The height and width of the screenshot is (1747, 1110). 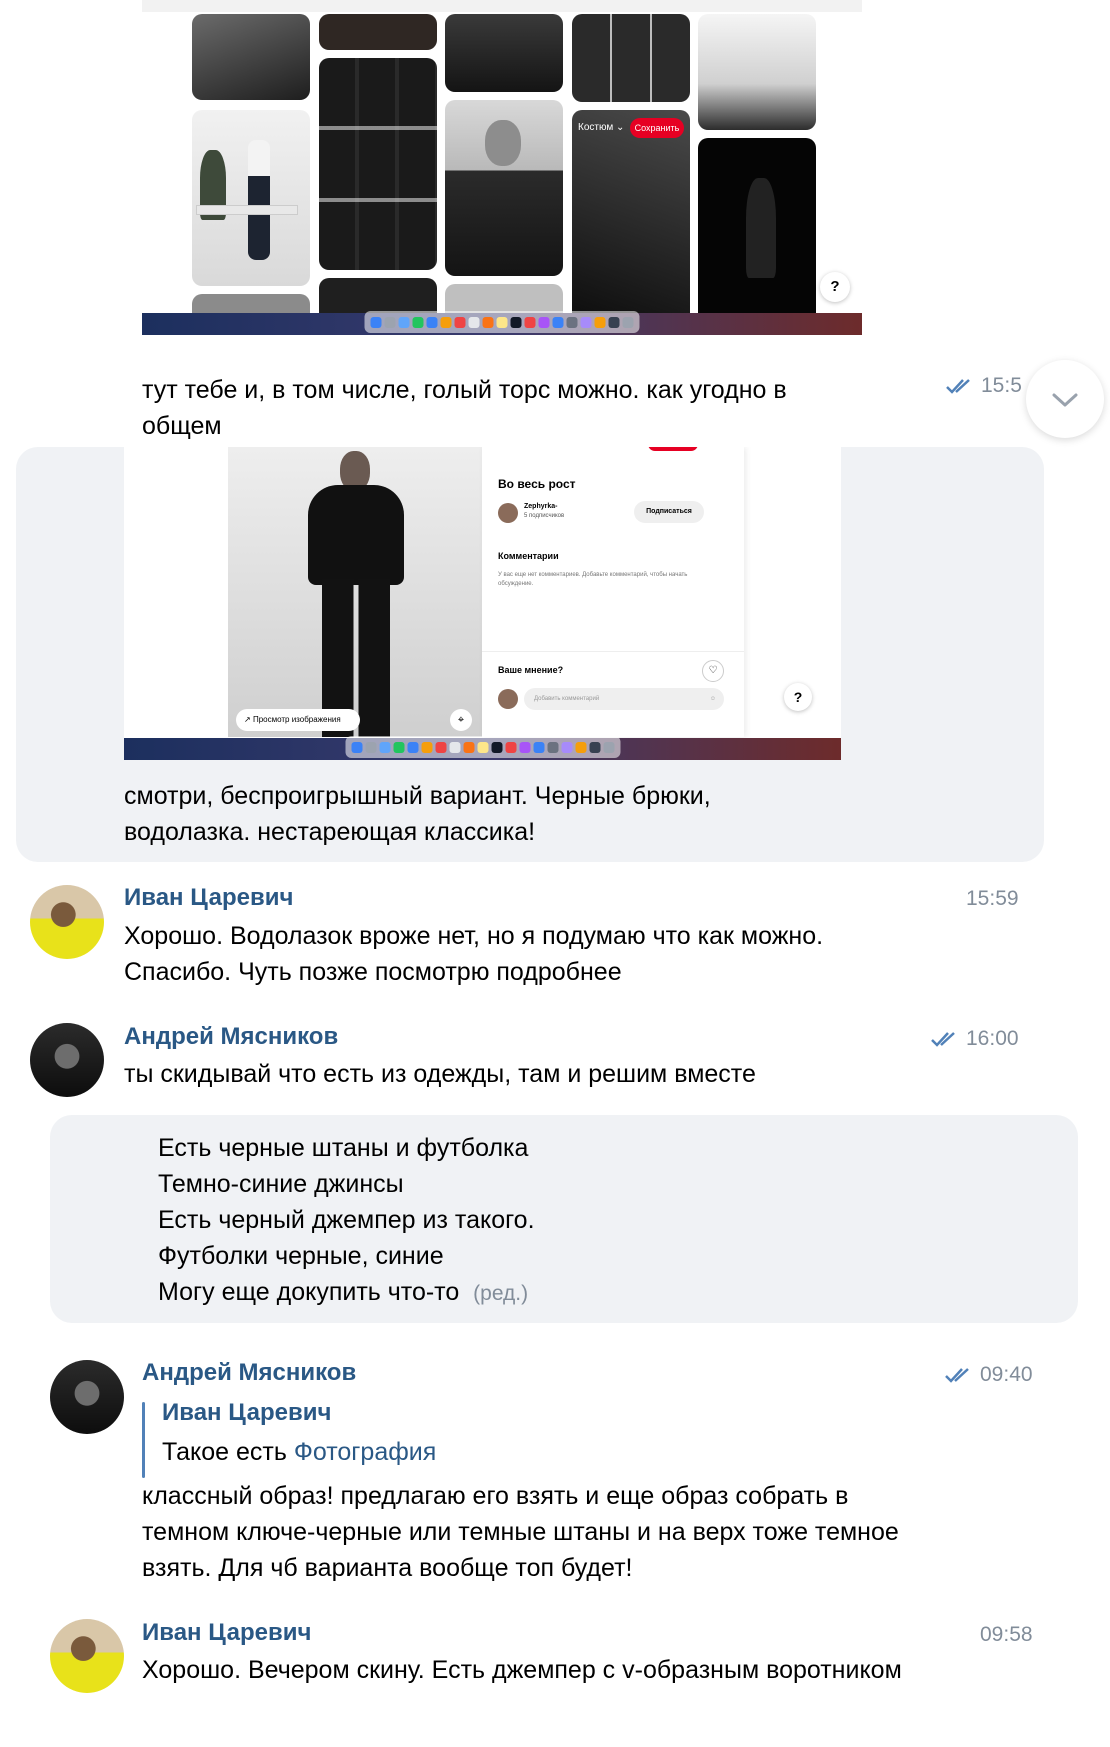 I want to click on heart-icon: ♡, so click(x=713, y=671).